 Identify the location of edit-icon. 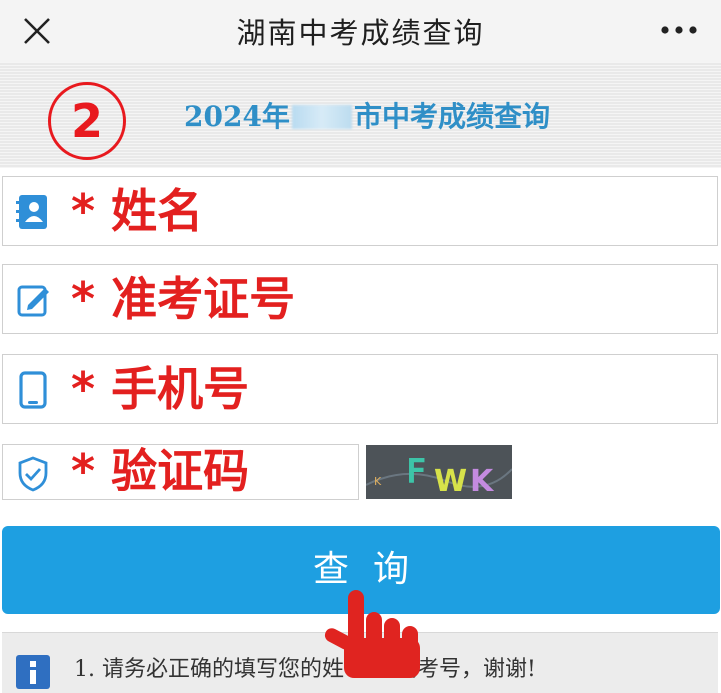
(33, 301).